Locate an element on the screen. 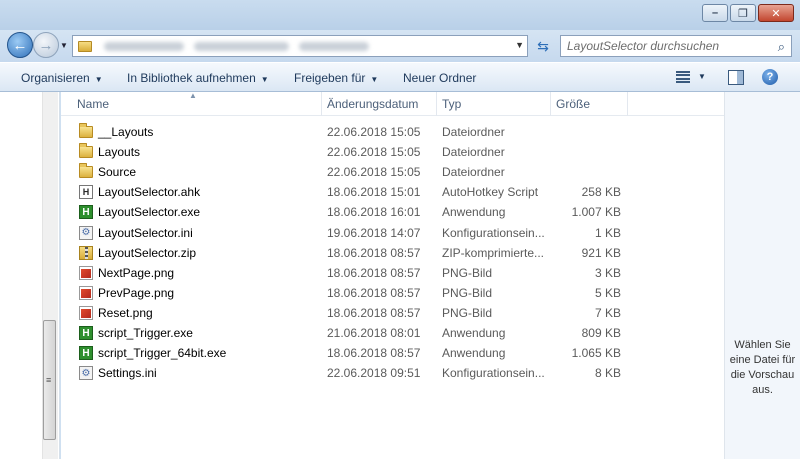 The width and height of the screenshot is (800, 459). refresh-button: ⇆ is located at coordinates (543, 46).